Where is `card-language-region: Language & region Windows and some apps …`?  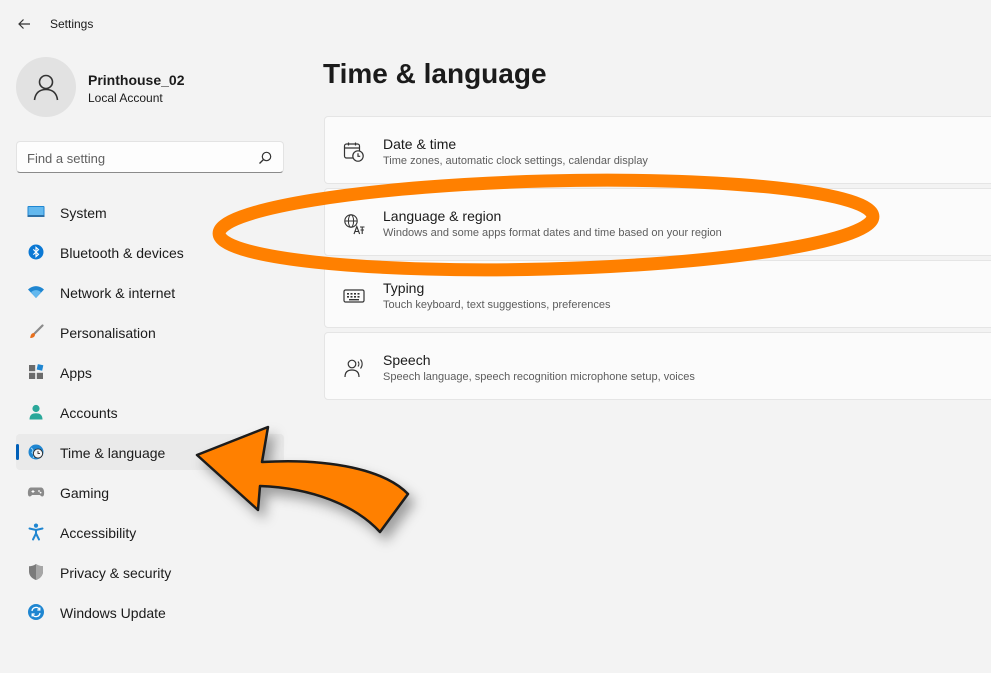
card-language-region: Language & region Windows and some apps … is located at coordinates (657, 222).